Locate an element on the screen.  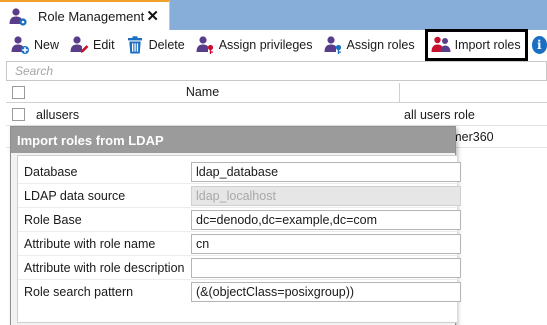
import-roles-button: Import roles is located at coordinates (476, 45).